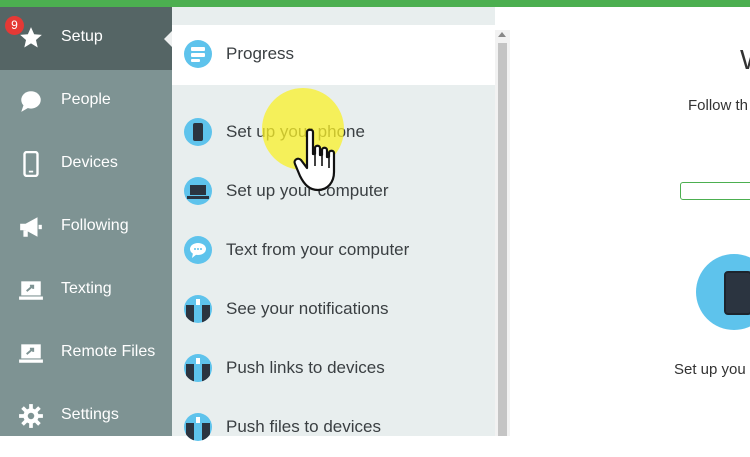  What do you see at coordinates (375, 3) in the screenshot?
I see `top-accent-bar` at bounding box center [375, 3].